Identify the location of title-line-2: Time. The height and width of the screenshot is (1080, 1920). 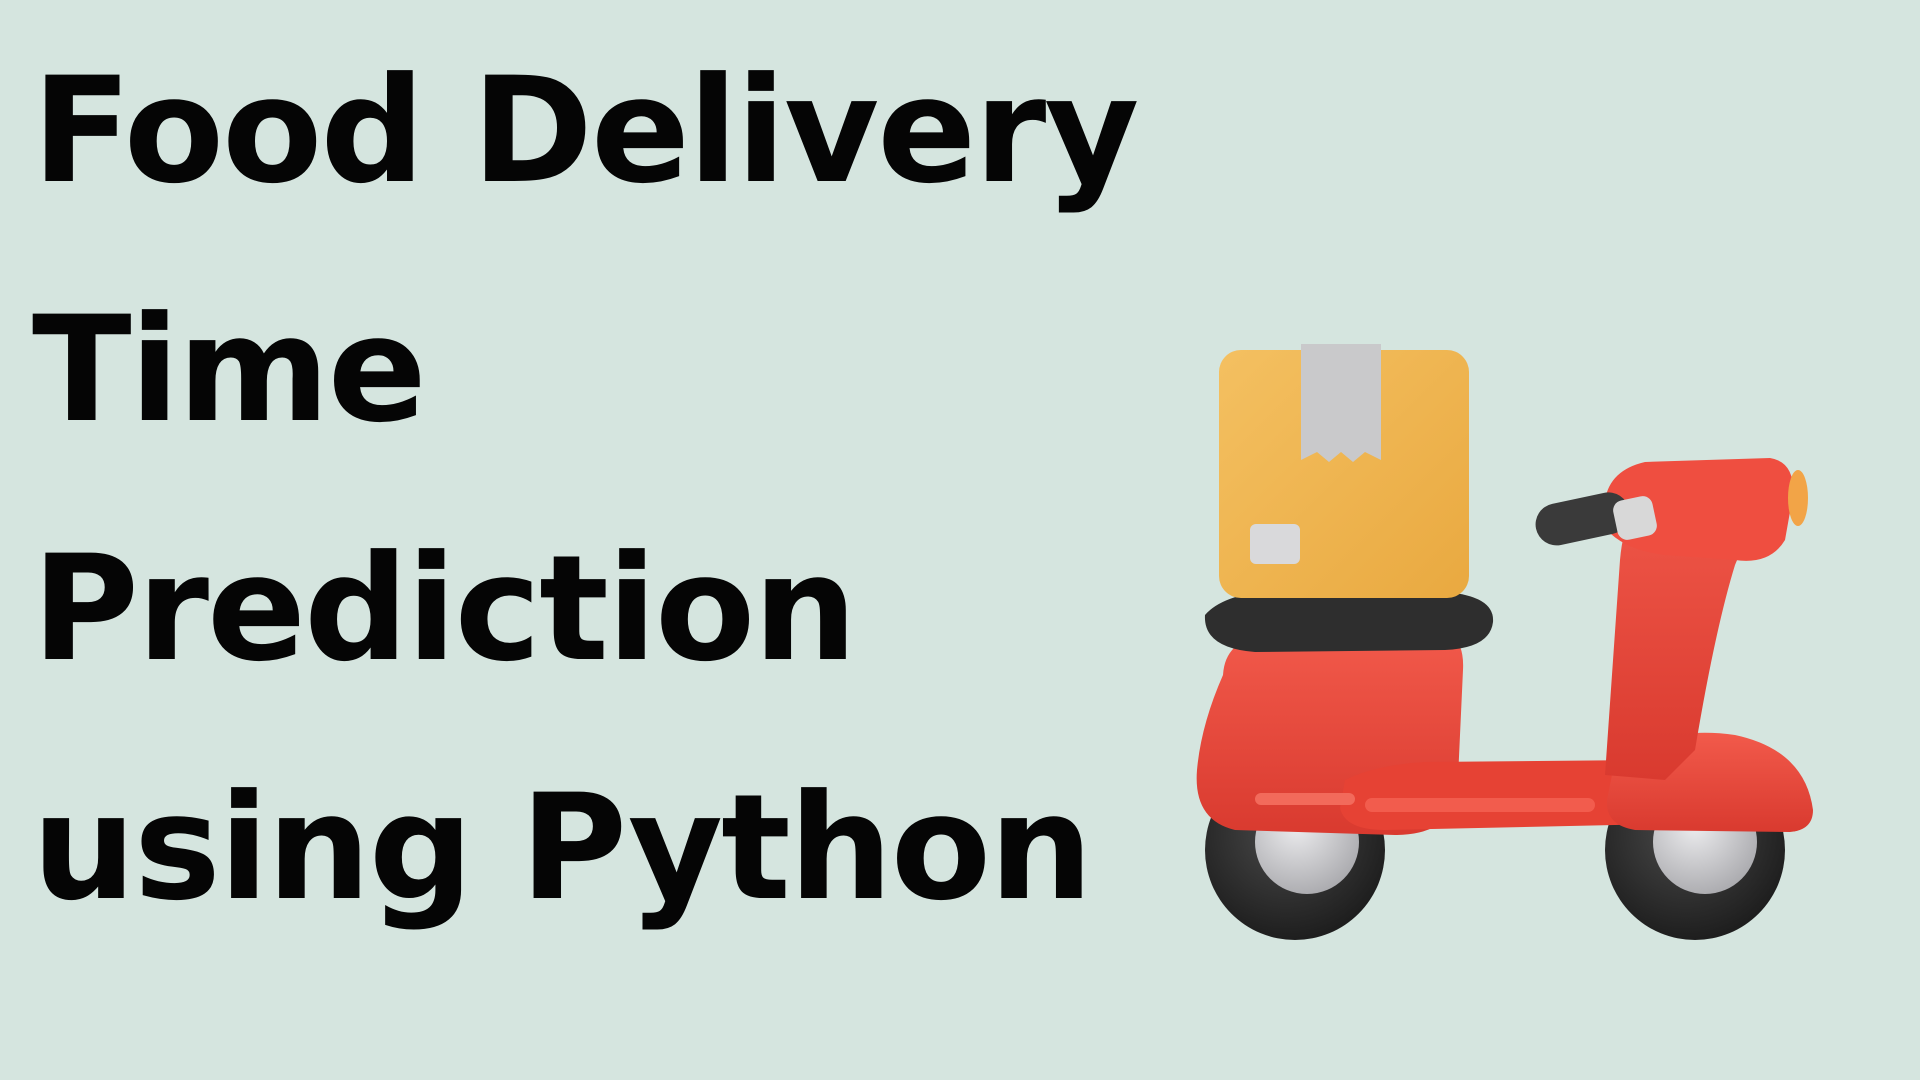
(229, 370).